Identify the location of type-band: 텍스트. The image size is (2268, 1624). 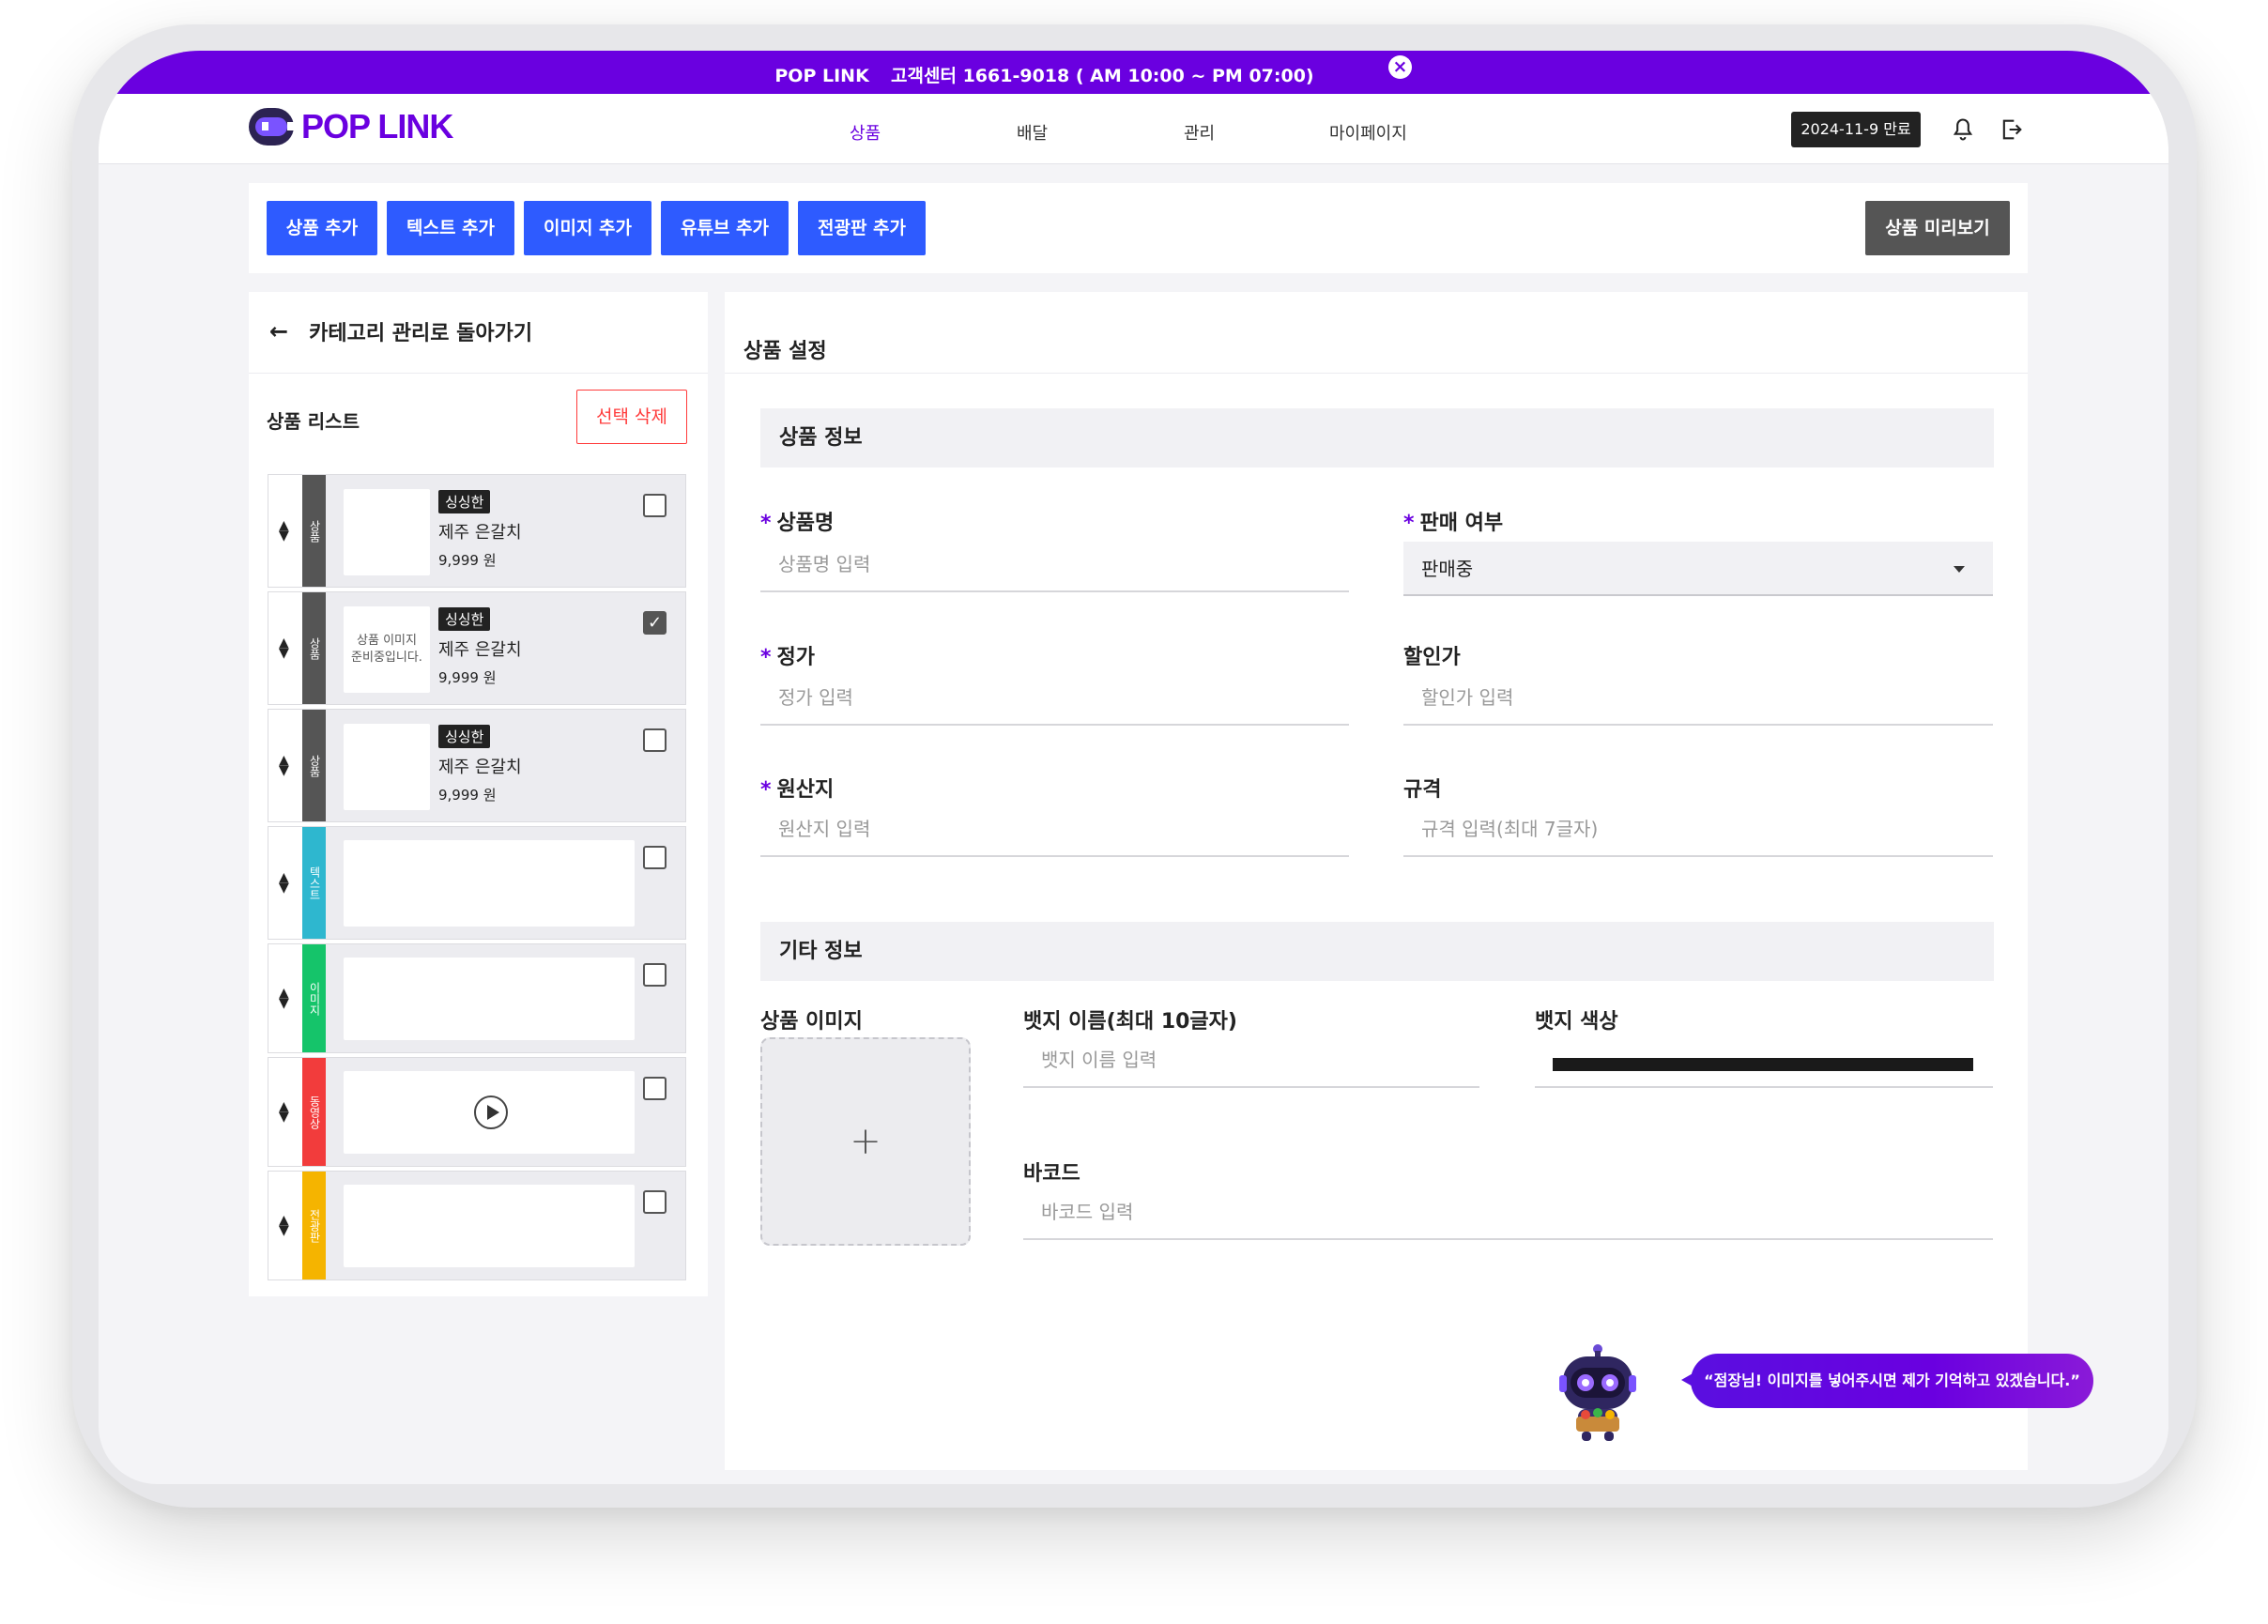
(314, 883).